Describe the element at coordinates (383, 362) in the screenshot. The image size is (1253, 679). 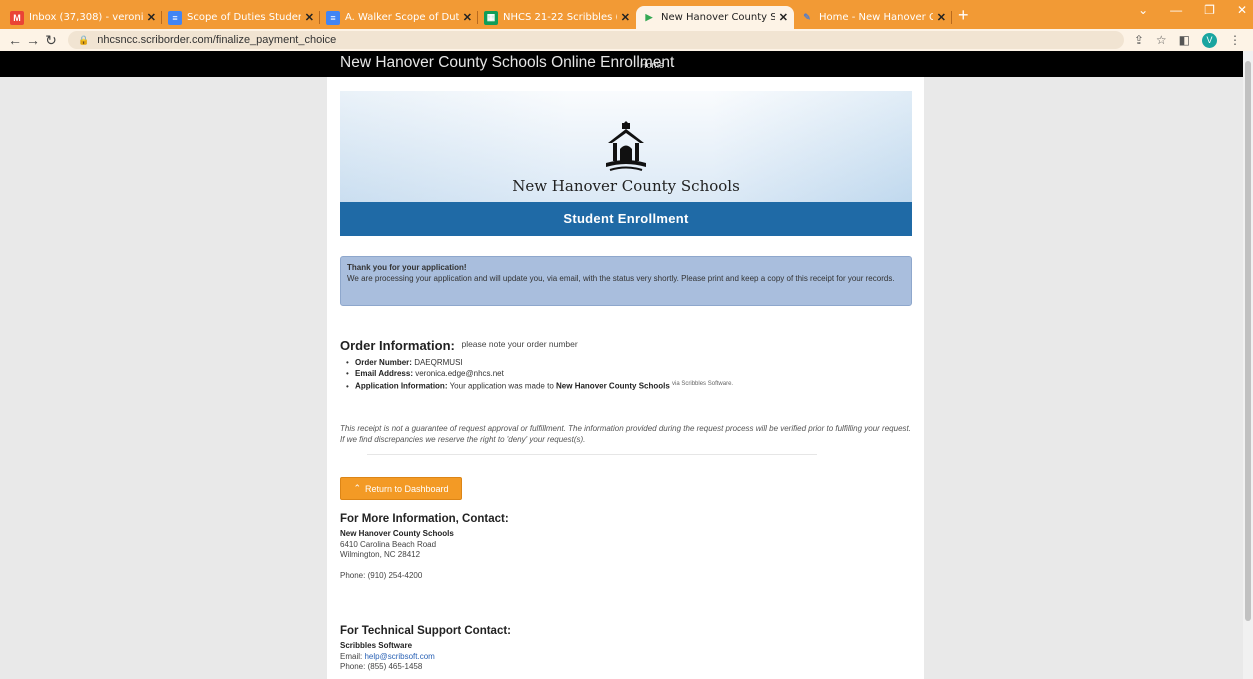
I see `order-number-label: Order Number:` at that location.